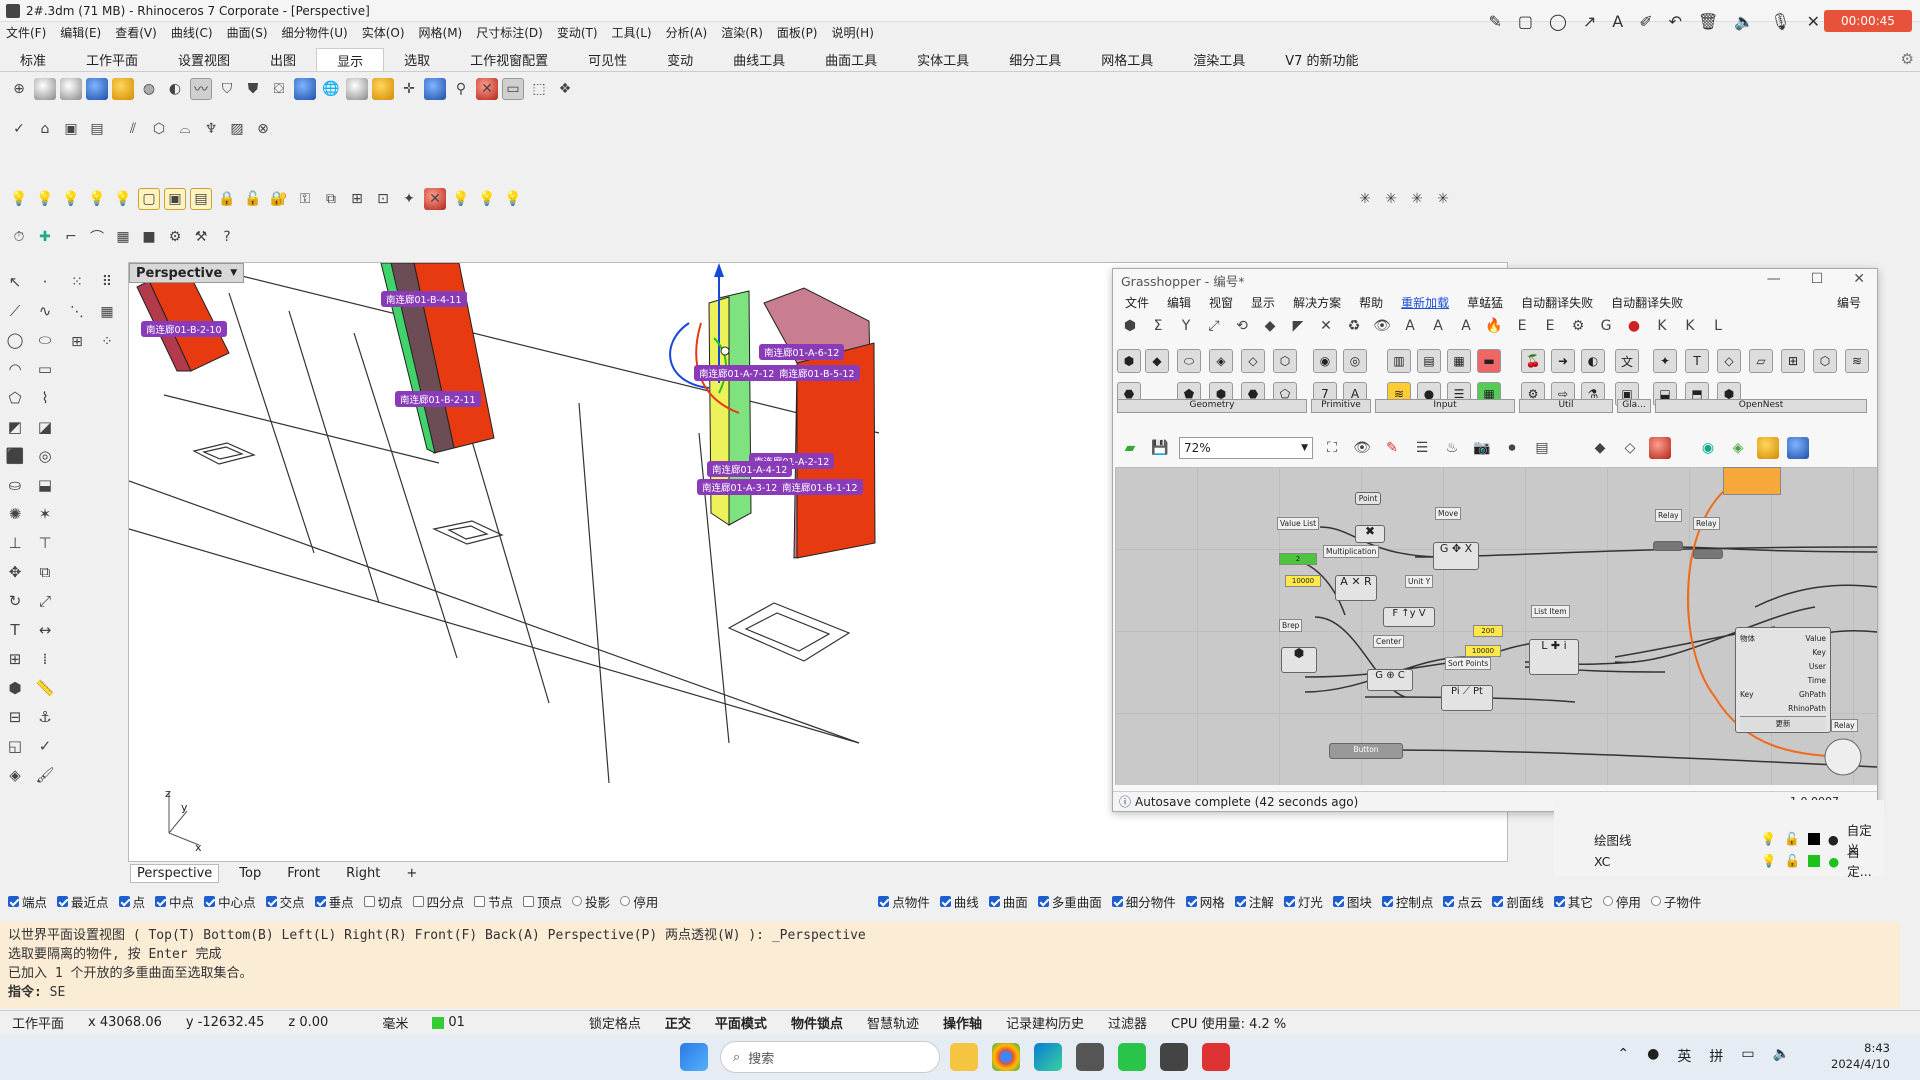 The height and width of the screenshot is (1080, 1920). Describe the element at coordinates (1317, 302) in the screenshot. I see `gh-menu-solution: 解决方案` at that location.